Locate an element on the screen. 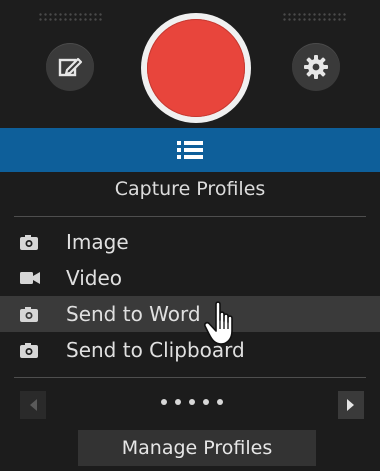  drag-handle-left is located at coordinates (70, 17).